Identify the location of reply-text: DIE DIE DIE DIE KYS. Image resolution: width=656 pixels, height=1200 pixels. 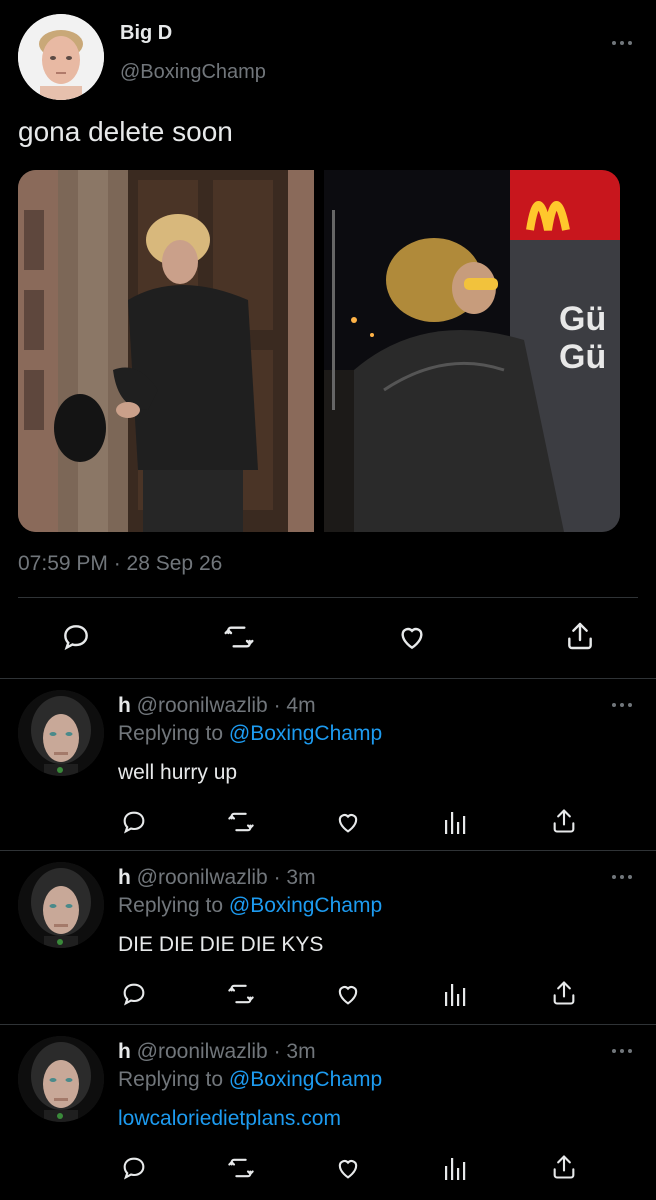
(221, 944).